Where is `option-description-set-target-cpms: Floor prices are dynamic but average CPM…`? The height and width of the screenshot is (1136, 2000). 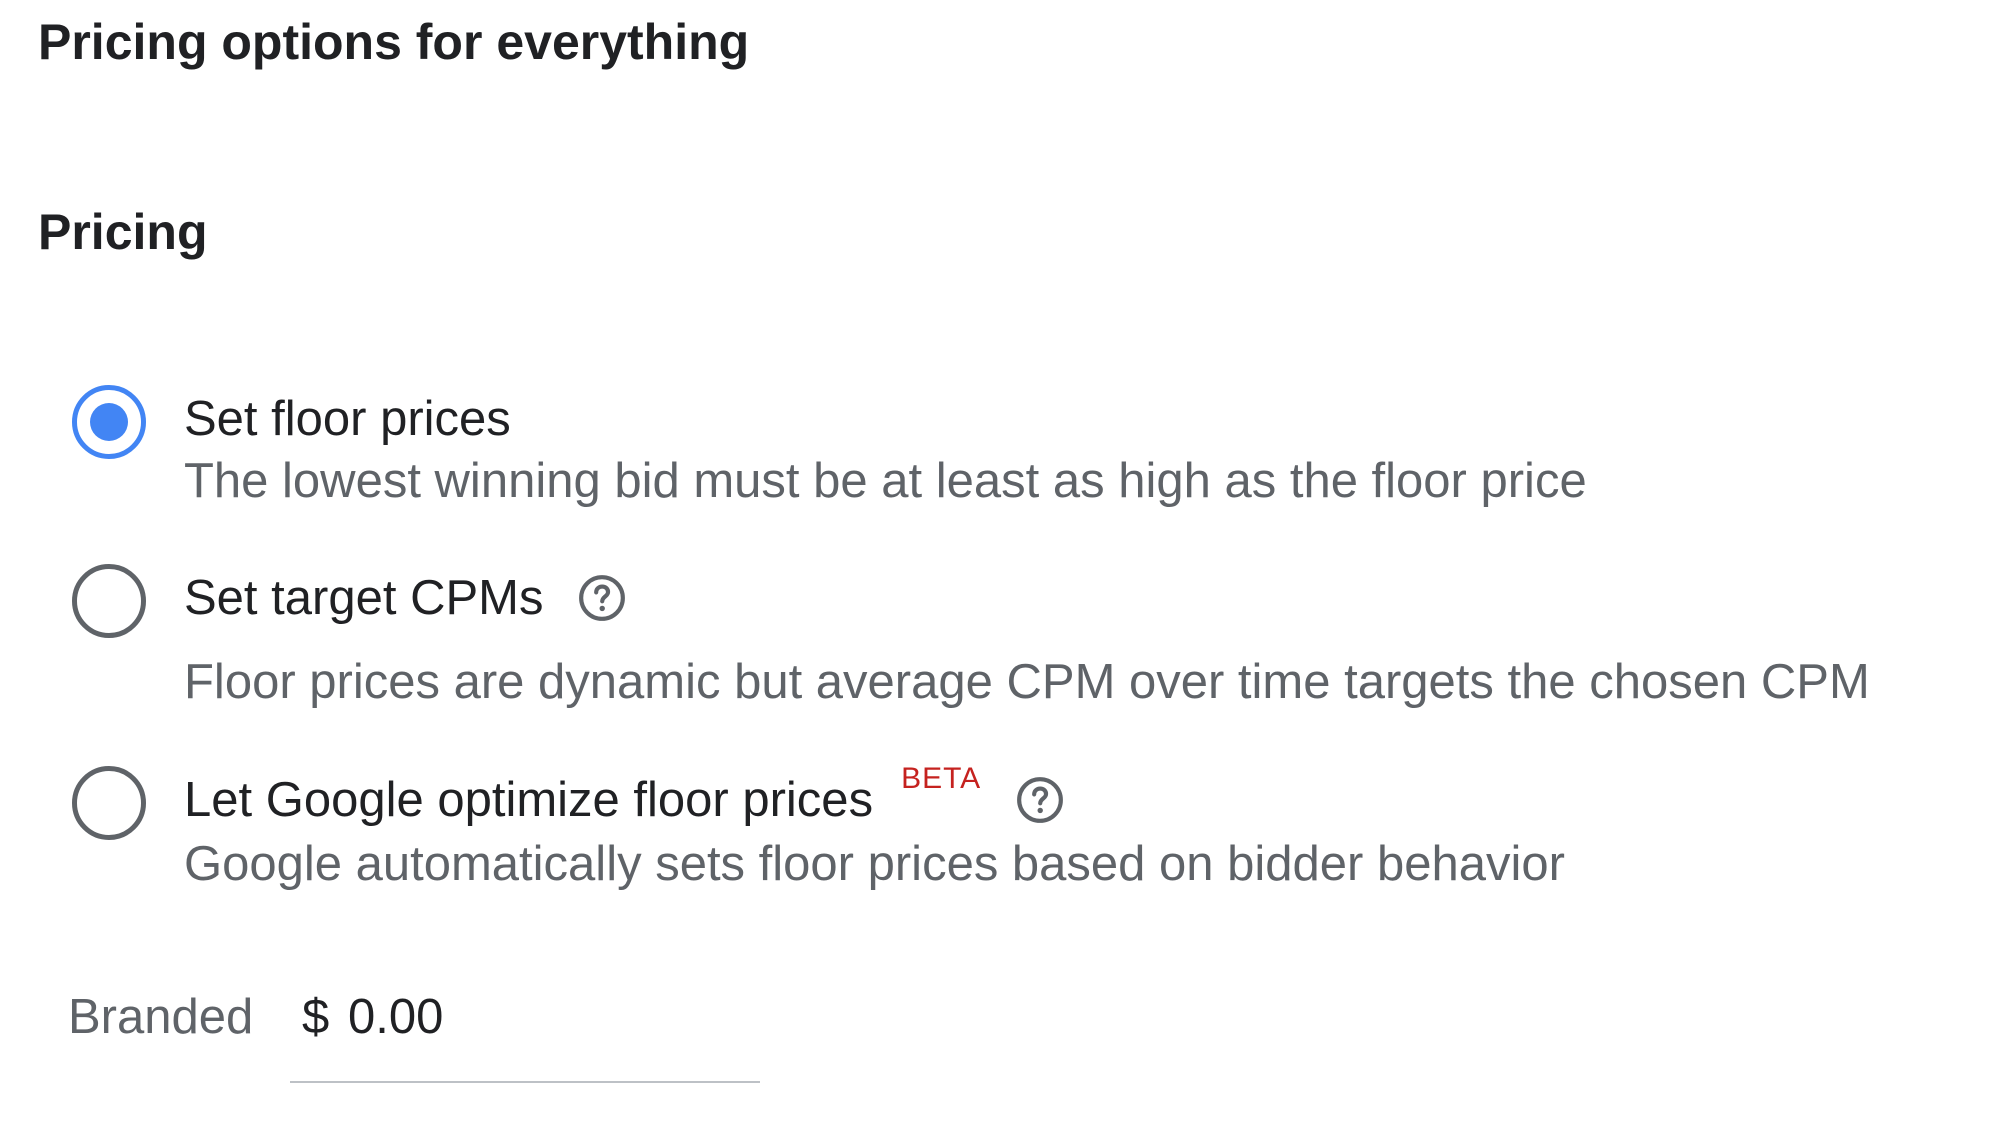
option-description-set-target-cpms: Floor prices are dynamic but average CPM… is located at coordinates (1027, 682).